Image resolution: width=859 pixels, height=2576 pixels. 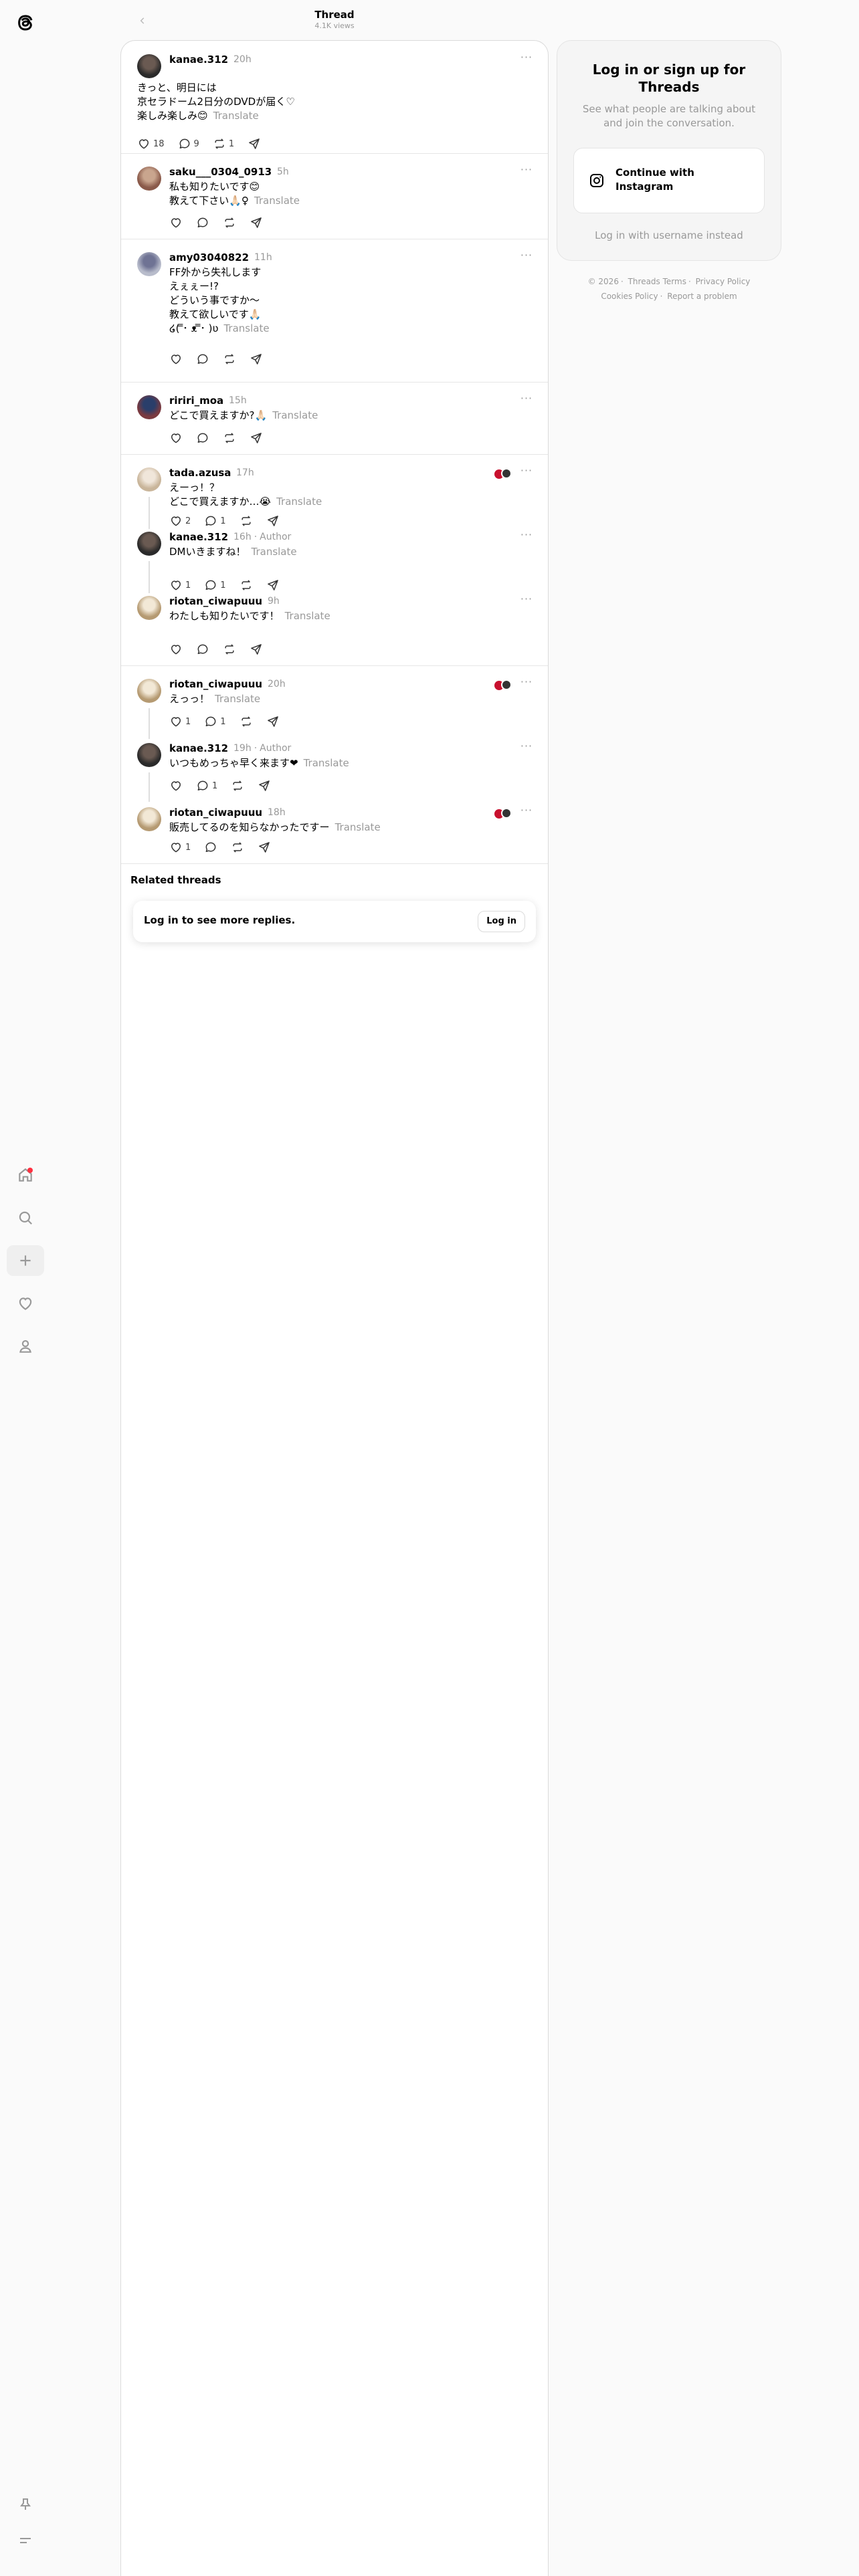 What do you see at coordinates (223, 143) in the screenshot?
I see `repost-button: 1` at bounding box center [223, 143].